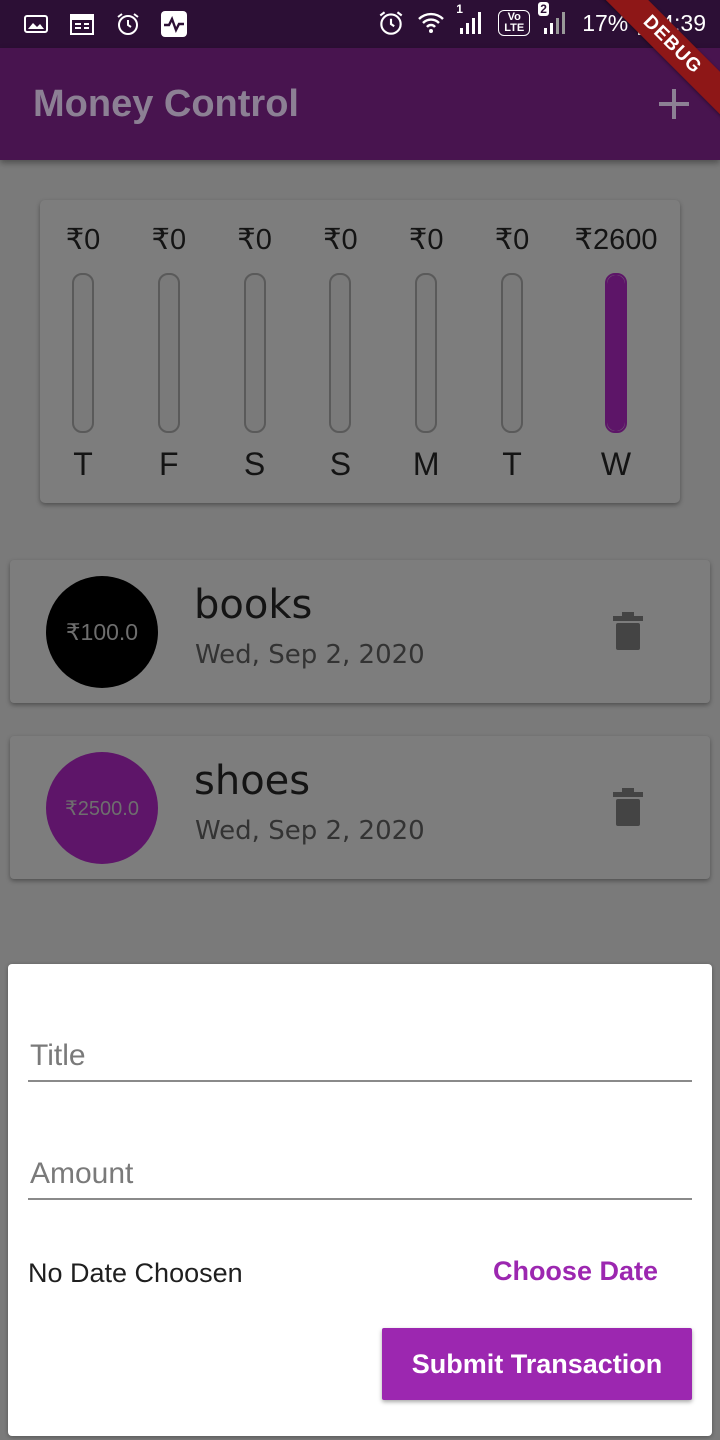 The height and width of the screenshot is (1440, 720). I want to click on chart-bar-fill, so click(616, 353).